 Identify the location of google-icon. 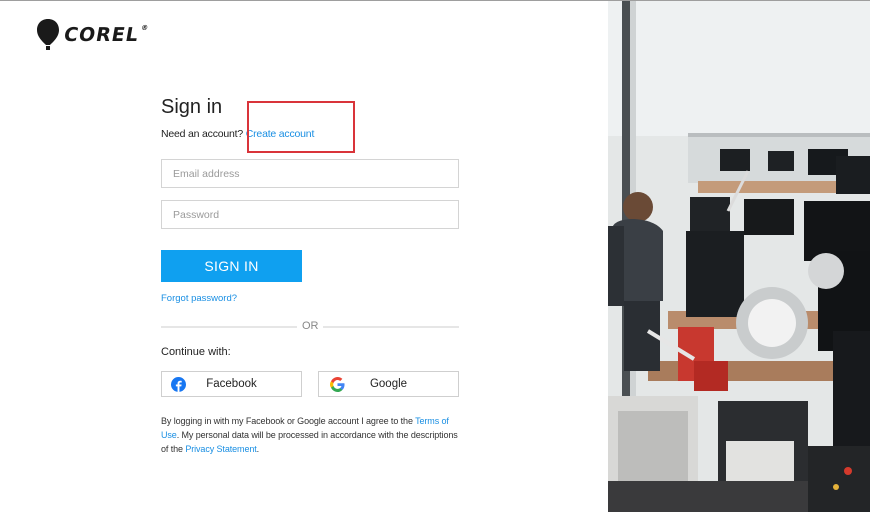
(337, 384).